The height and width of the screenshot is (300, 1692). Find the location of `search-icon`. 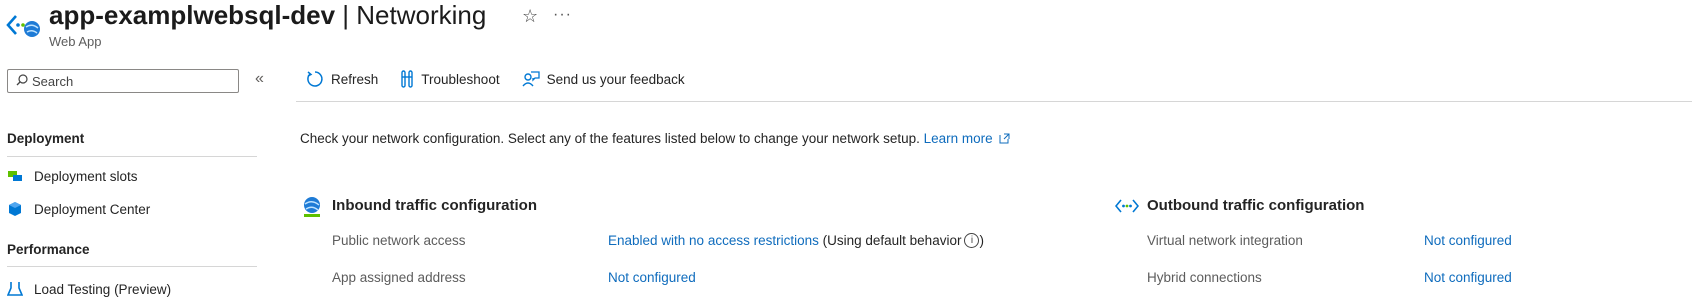

search-icon is located at coordinates (22, 81).